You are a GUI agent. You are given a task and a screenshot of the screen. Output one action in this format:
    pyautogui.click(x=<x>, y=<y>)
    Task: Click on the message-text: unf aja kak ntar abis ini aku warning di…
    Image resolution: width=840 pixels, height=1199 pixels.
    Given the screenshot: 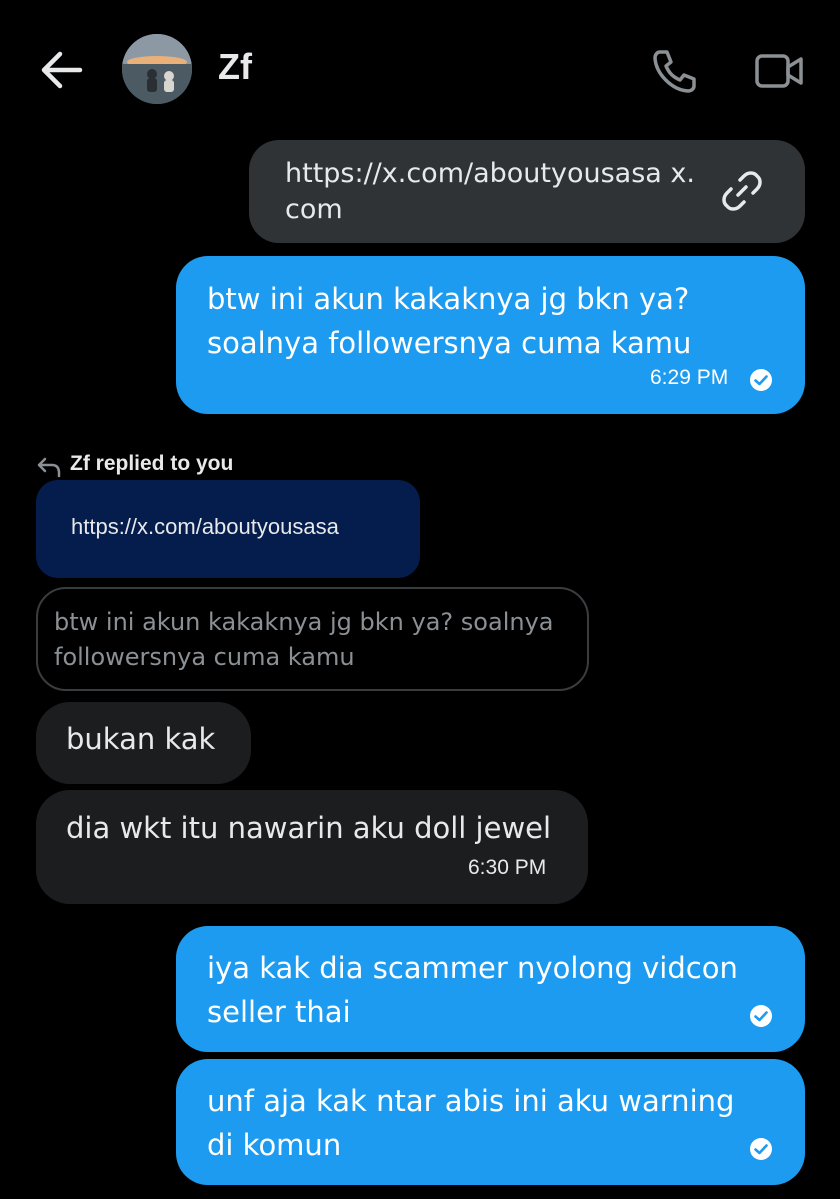 What is the action you would take?
    pyautogui.click(x=471, y=1123)
    